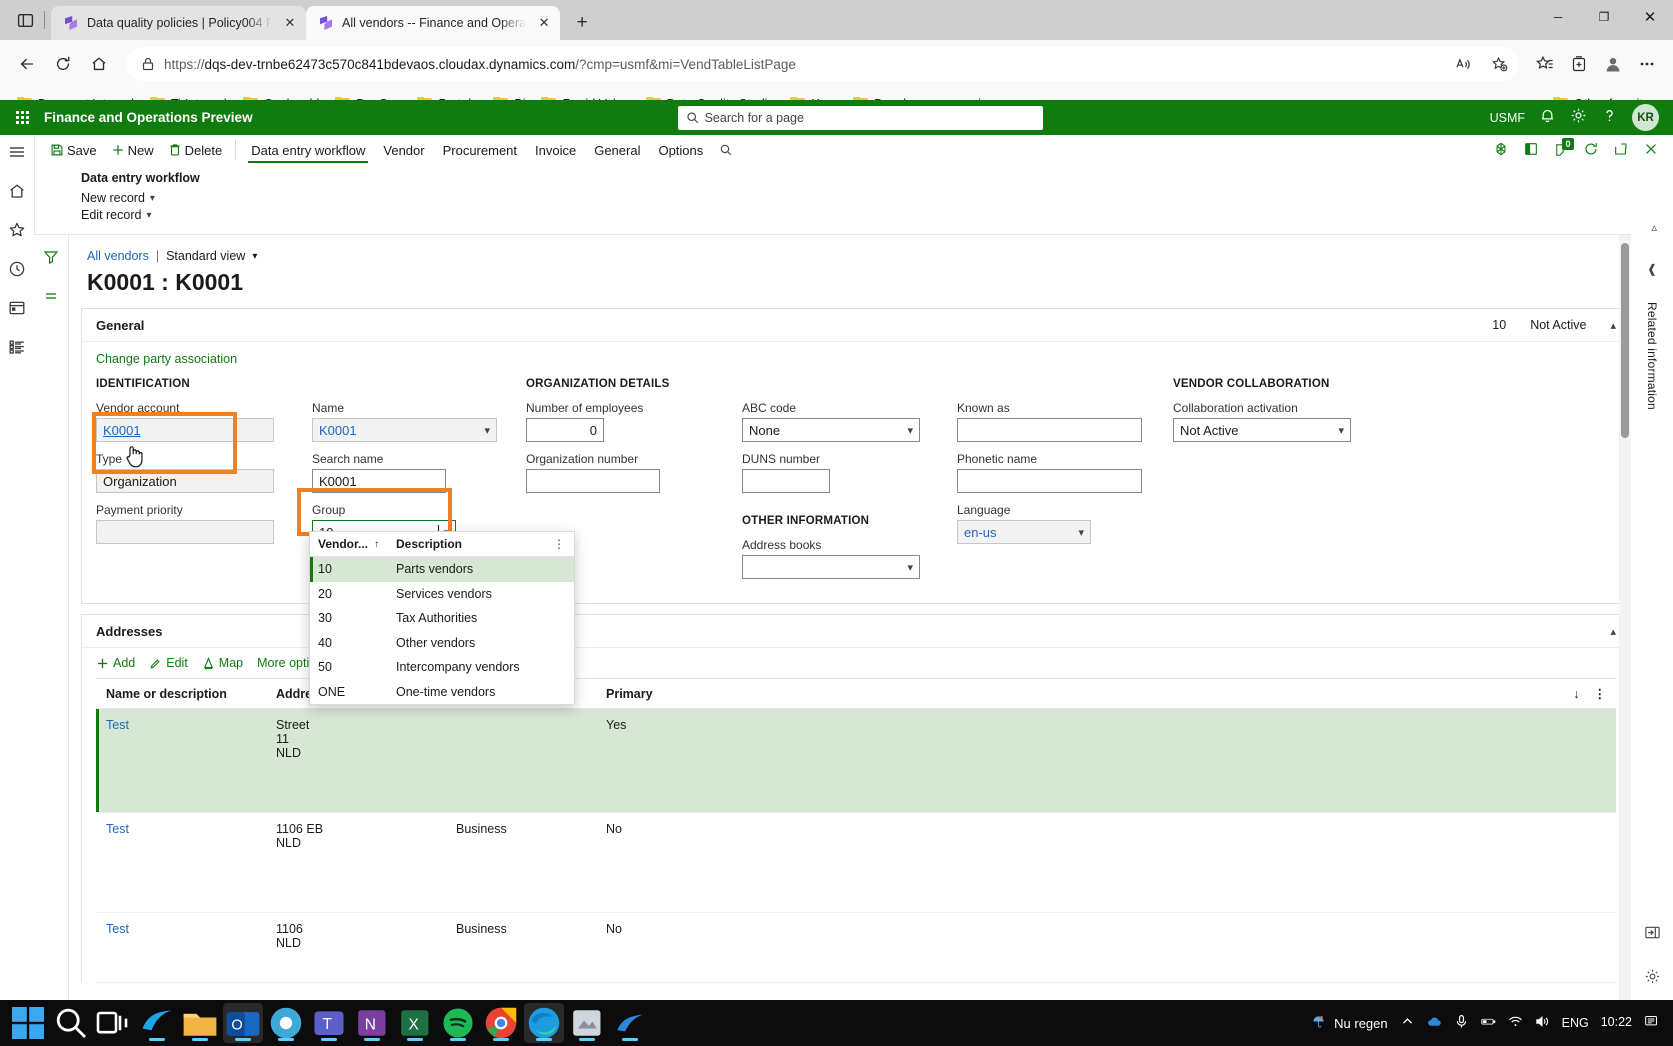 Image resolution: width=1673 pixels, height=1046 pixels. What do you see at coordinates (63, 64) in the screenshot?
I see `reload-button-icon` at bounding box center [63, 64].